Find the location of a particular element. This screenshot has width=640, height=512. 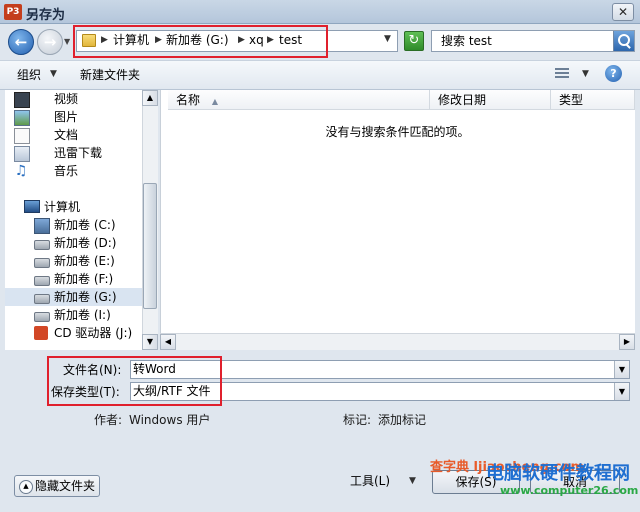

nav-item-drive-d: 新加卷 (D:) is located at coordinates (87, 243).